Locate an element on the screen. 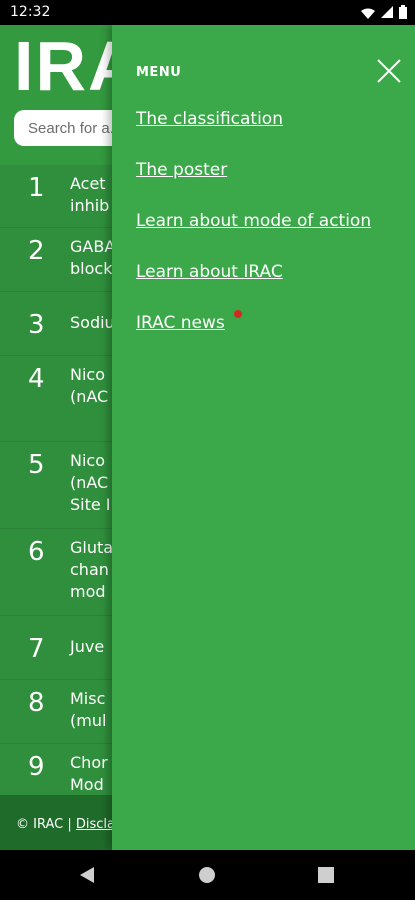 This screenshot has width=415, height=900. status-time: 12:32 is located at coordinates (30, 12).